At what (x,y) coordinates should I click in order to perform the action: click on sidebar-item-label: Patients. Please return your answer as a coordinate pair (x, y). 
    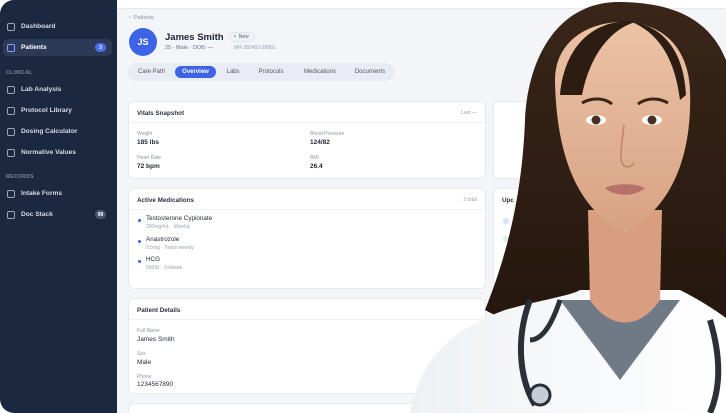
    Looking at the image, I should click on (34, 47).